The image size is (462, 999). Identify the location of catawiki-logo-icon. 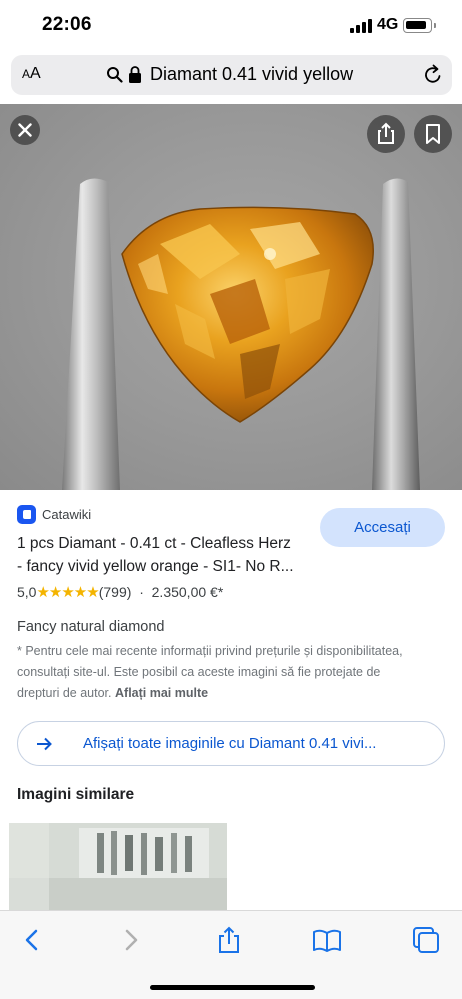
(26, 514).